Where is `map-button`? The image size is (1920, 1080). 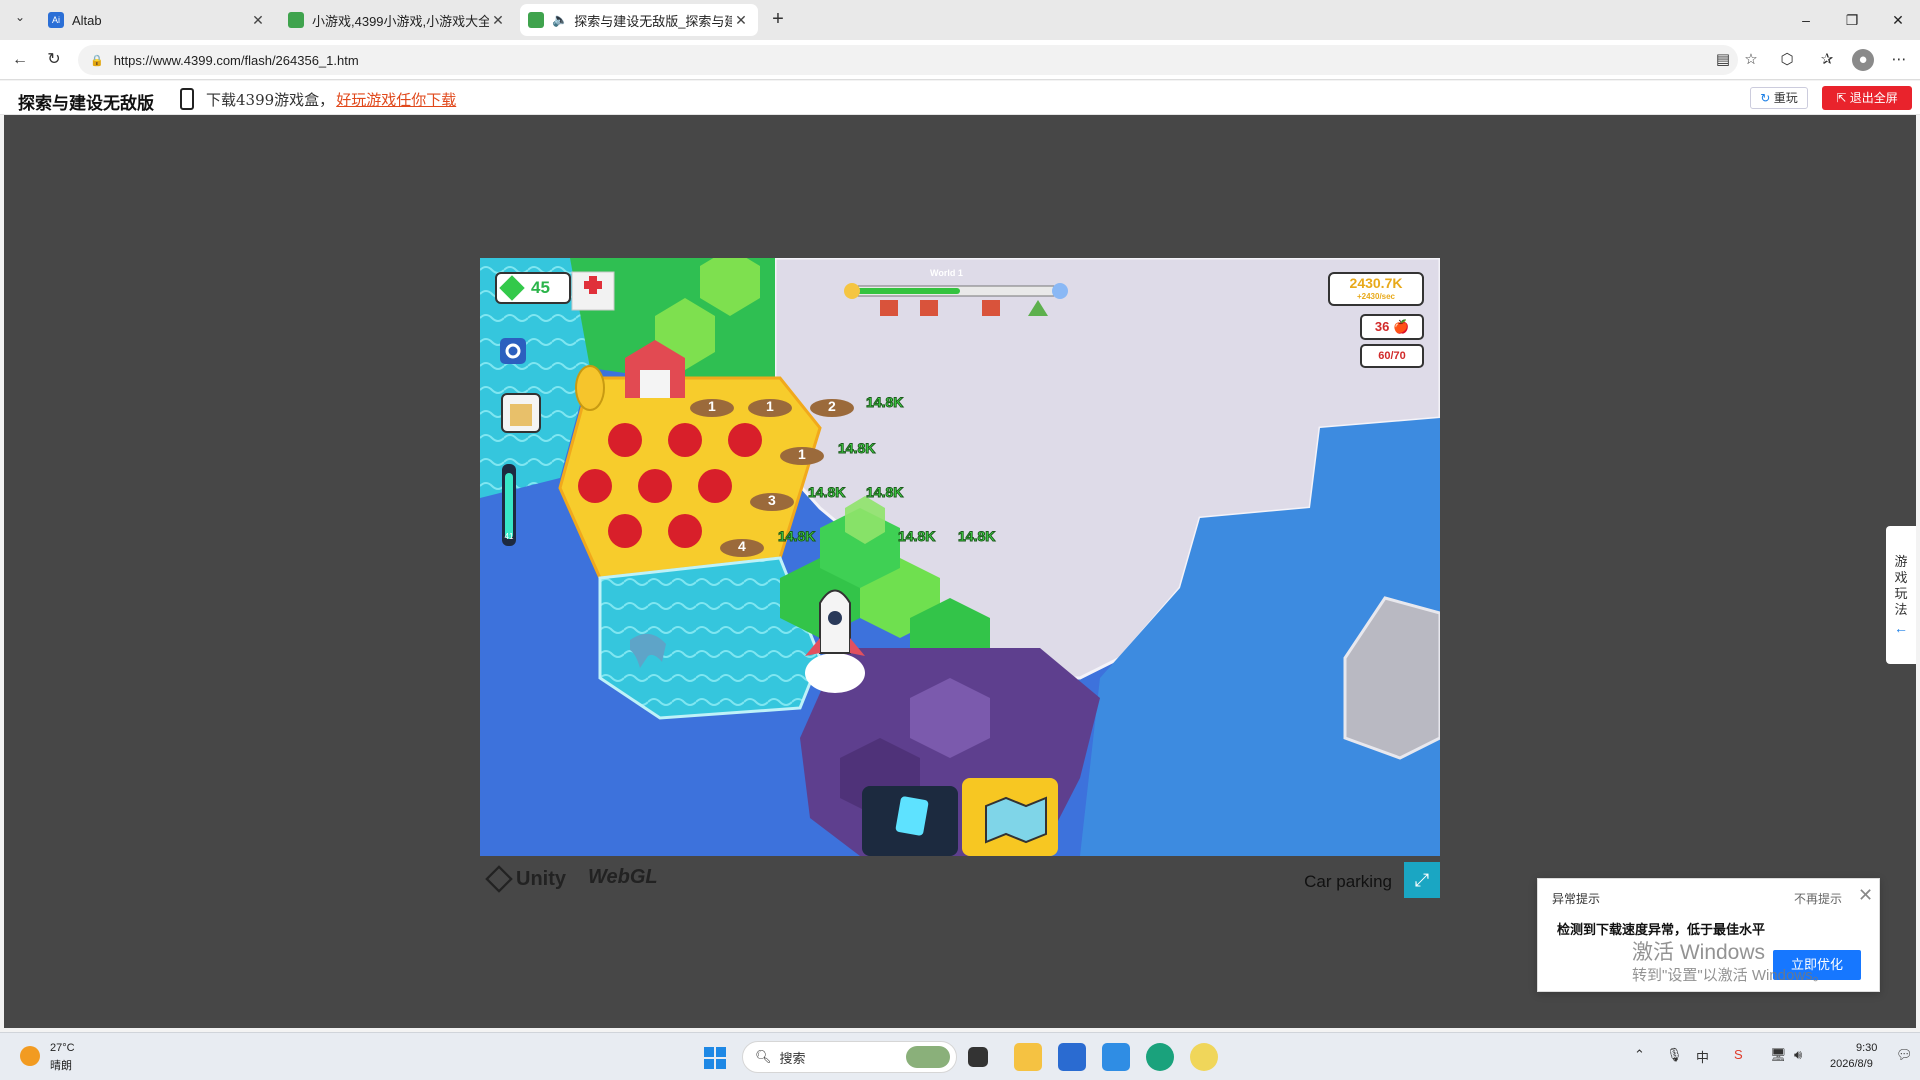 map-button is located at coordinates (1010, 817).